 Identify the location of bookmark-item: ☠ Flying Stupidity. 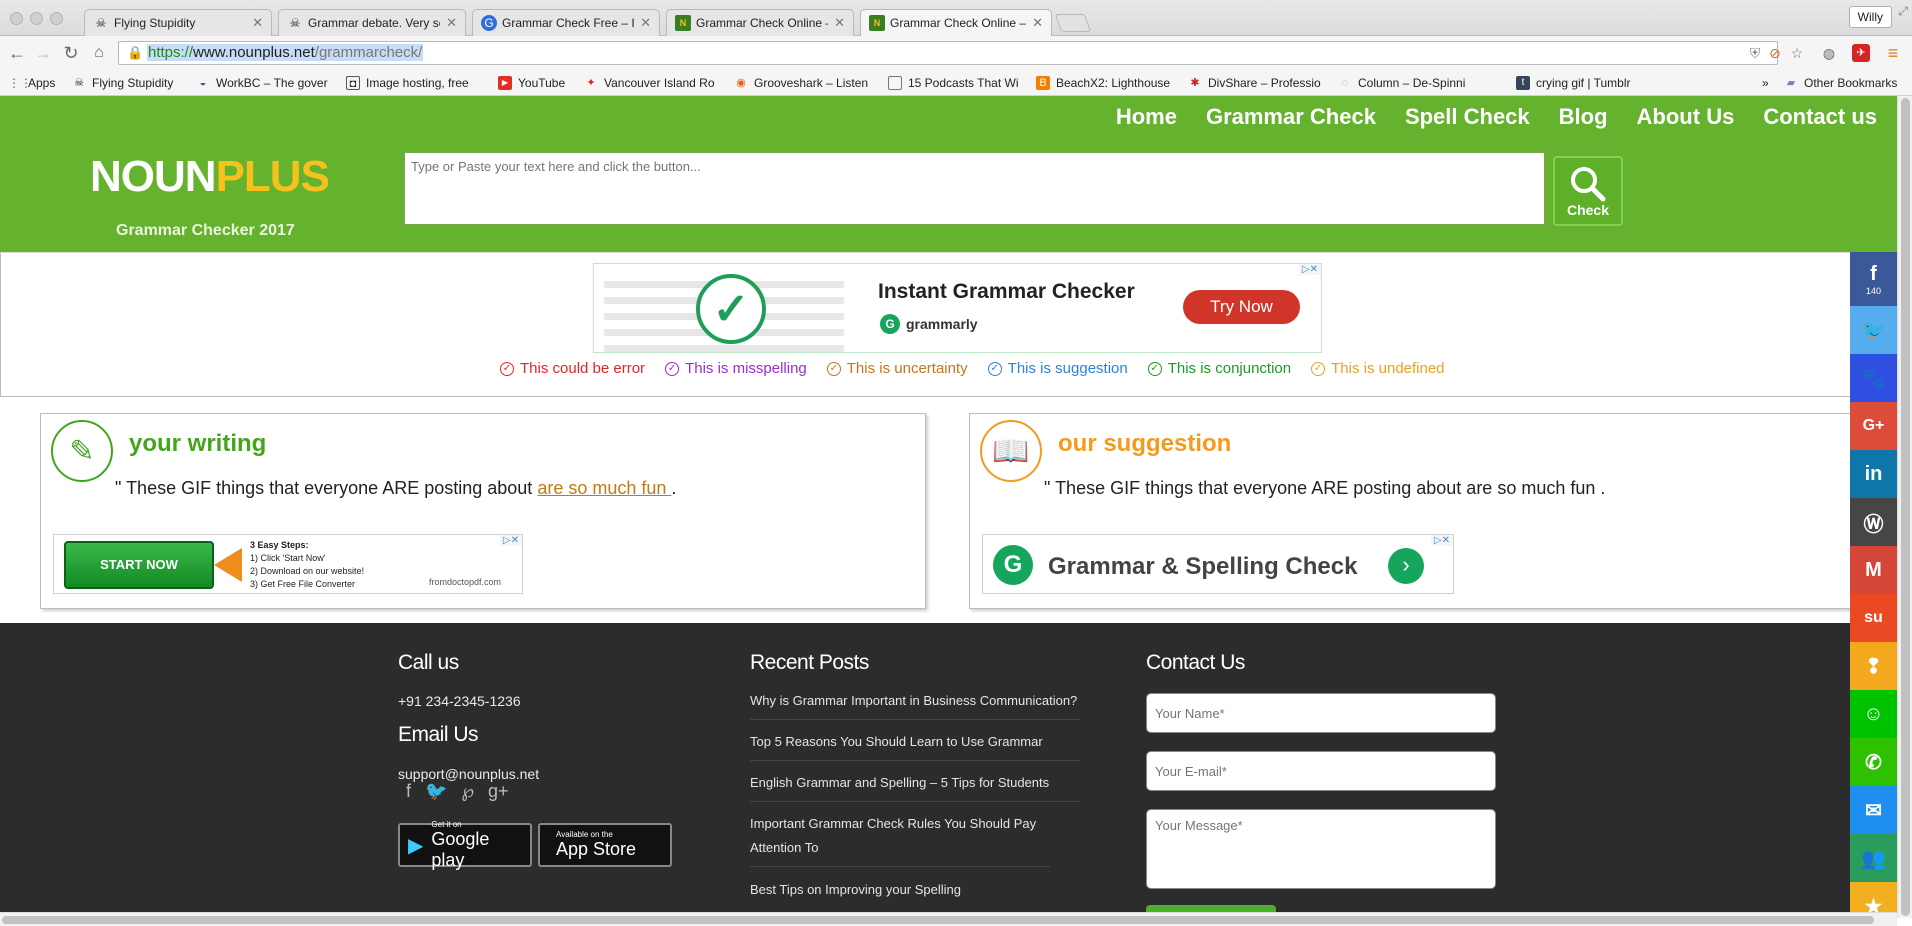
(131, 83).